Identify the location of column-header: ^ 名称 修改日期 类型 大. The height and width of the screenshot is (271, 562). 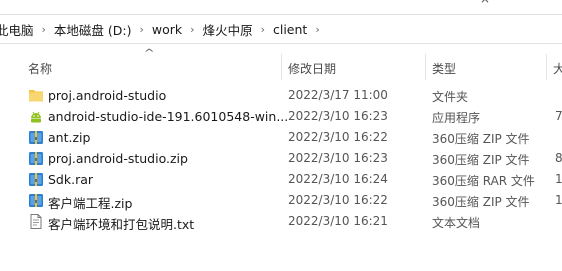
(281, 63).